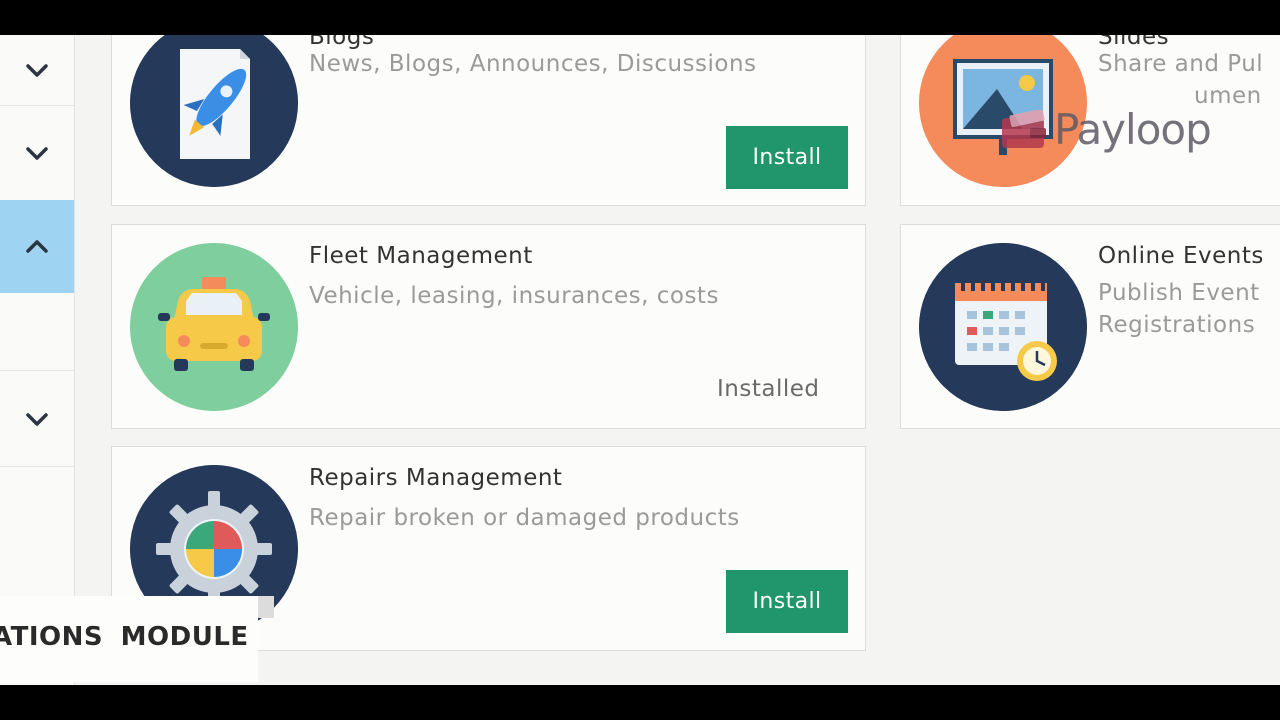 The height and width of the screenshot is (720, 1280). Describe the element at coordinates (436, 478) in the screenshot. I see `card-title: Repairs Management` at that location.